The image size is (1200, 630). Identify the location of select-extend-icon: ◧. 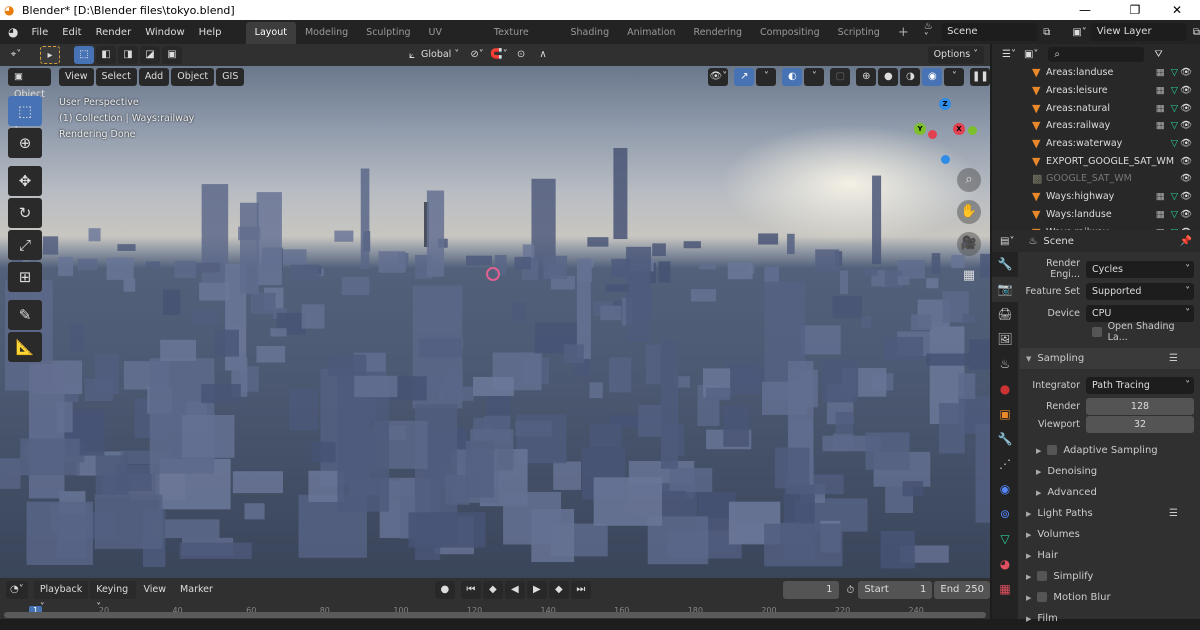
(106, 55).